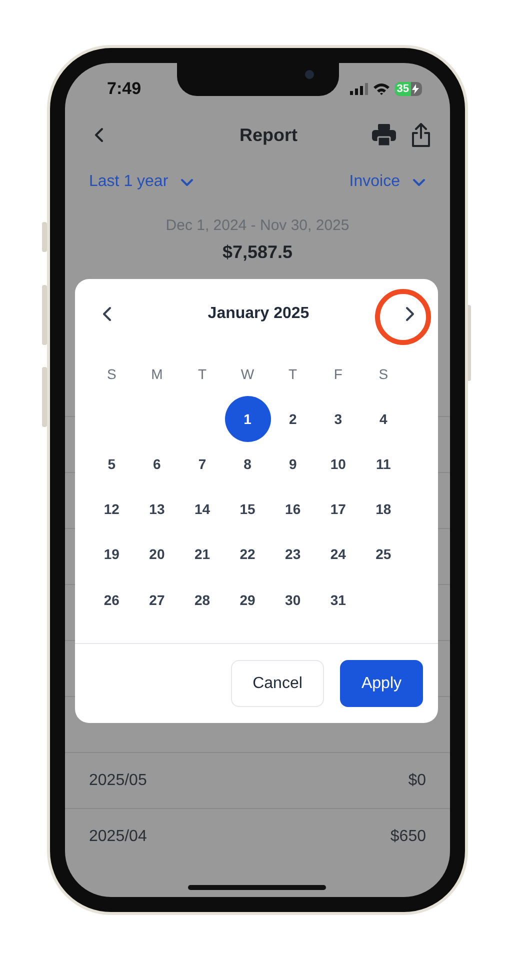 The image size is (515, 960). What do you see at coordinates (111, 554) in the screenshot?
I see `calendar-day: 19` at bounding box center [111, 554].